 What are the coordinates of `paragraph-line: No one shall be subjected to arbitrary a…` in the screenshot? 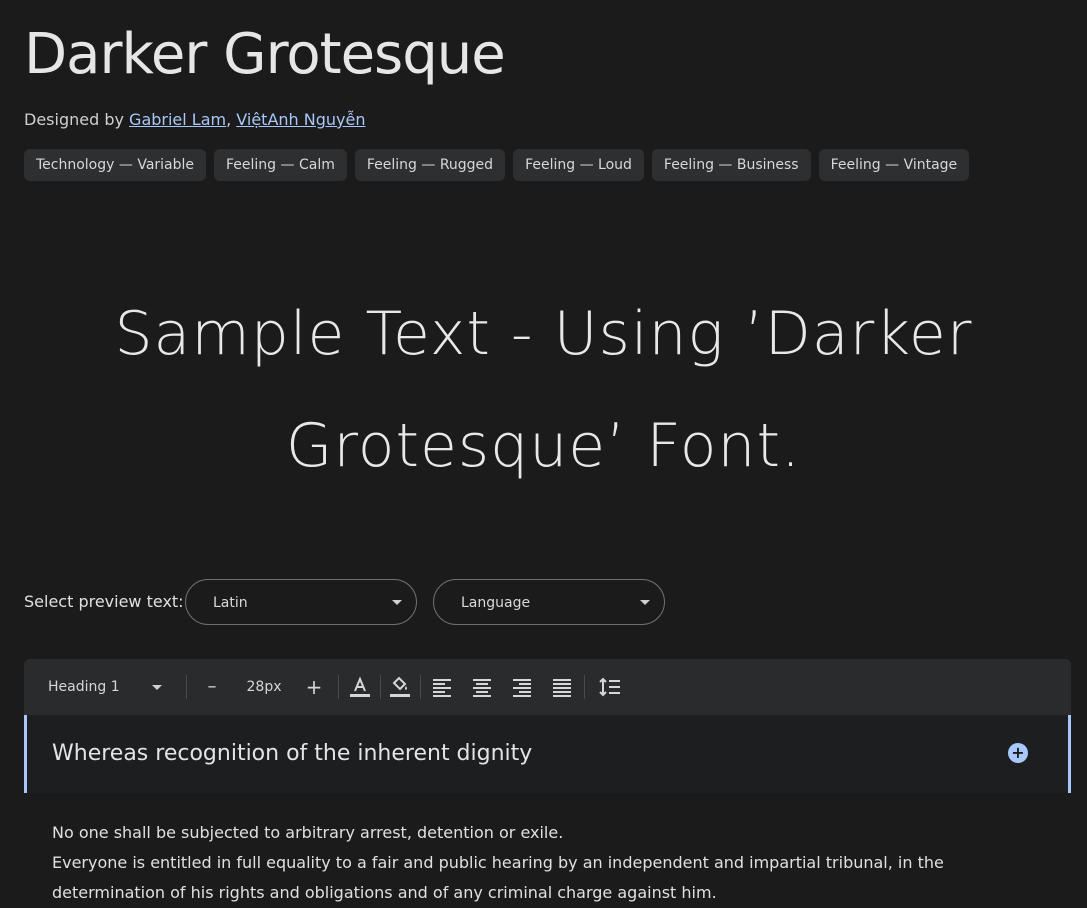 It's located at (308, 832).